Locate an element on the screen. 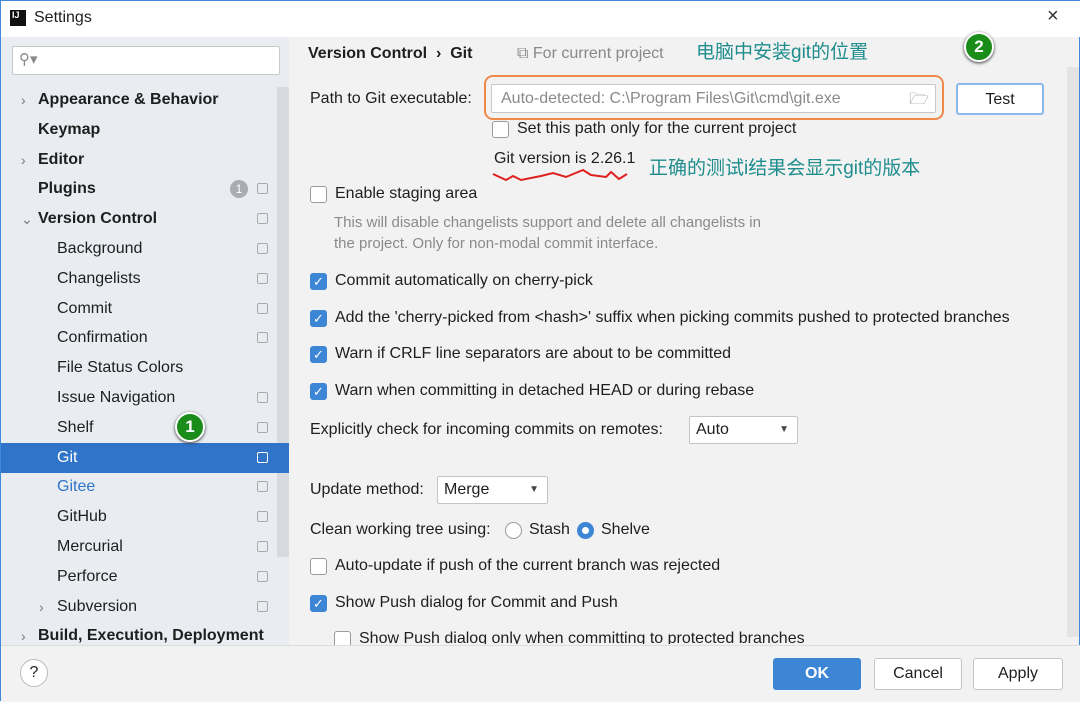 The height and width of the screenshot is (702, 1080). ok-button: OK is located at coordinates (817, 674).